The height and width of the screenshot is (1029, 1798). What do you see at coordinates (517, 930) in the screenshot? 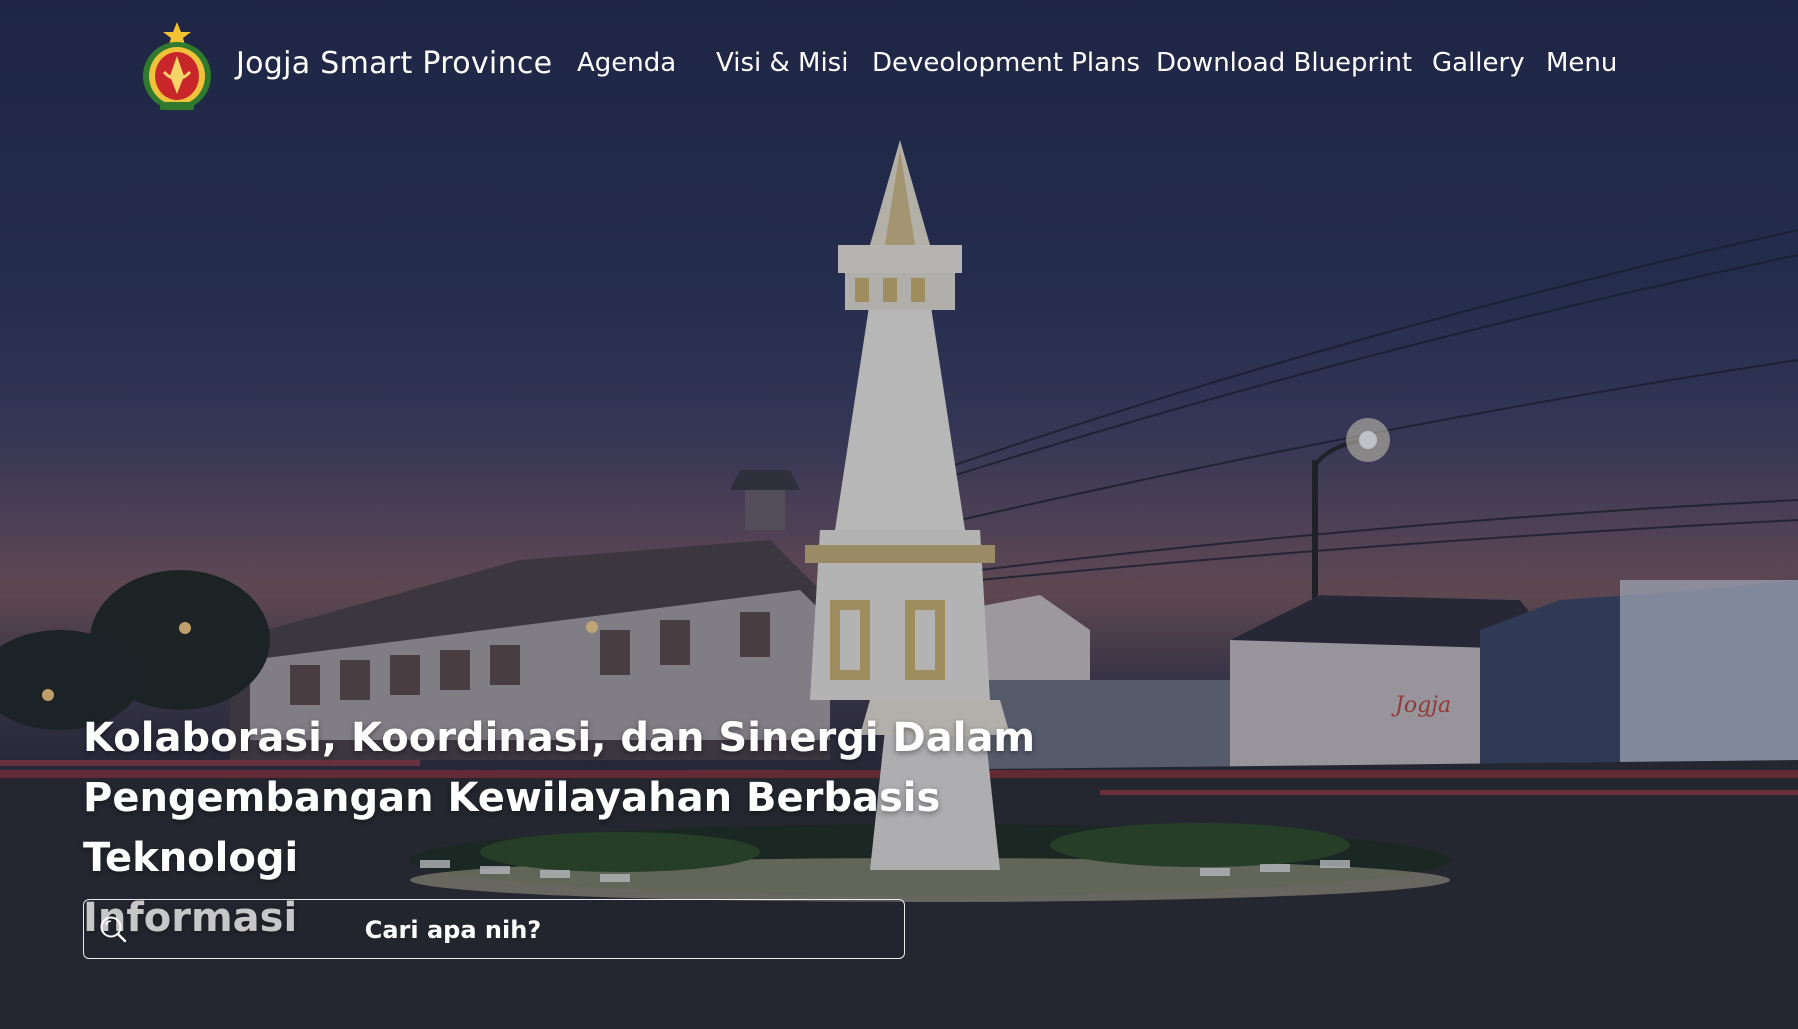
I see `search-input` at bounding box center [517, 930].